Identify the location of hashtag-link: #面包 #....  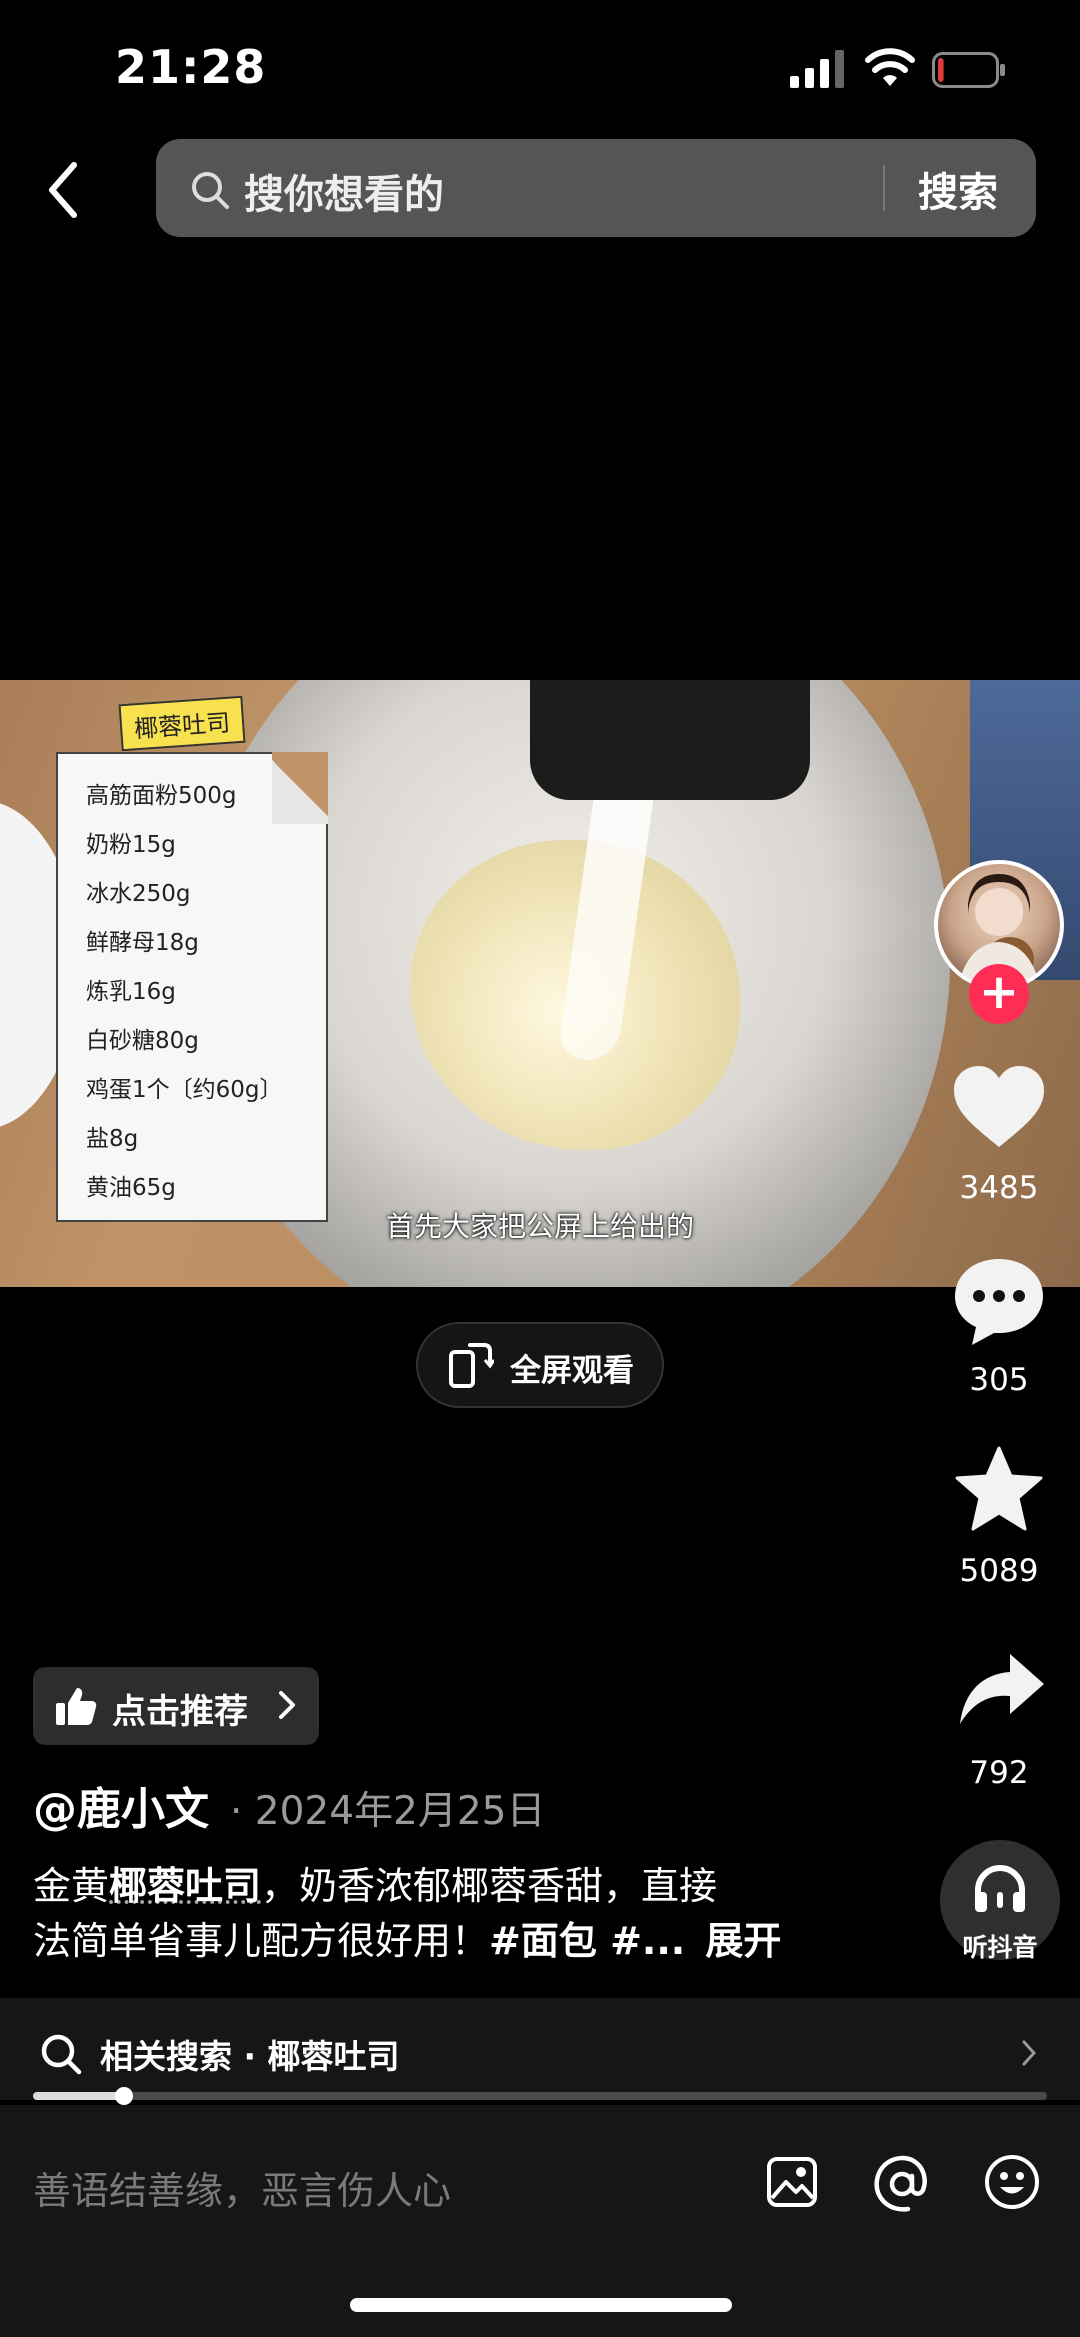
(587, 1941).